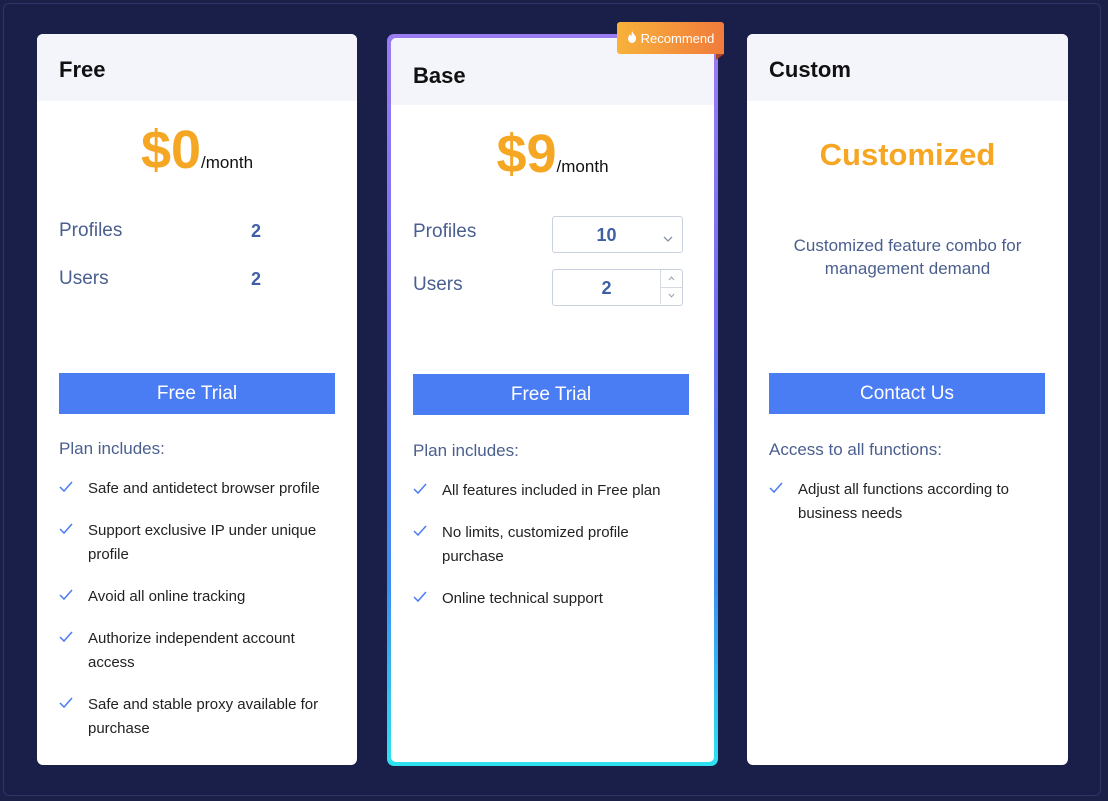 The width and height of the screenshot is (1108, 801). I want to click on stepper-increment-button, so click(671, 279).